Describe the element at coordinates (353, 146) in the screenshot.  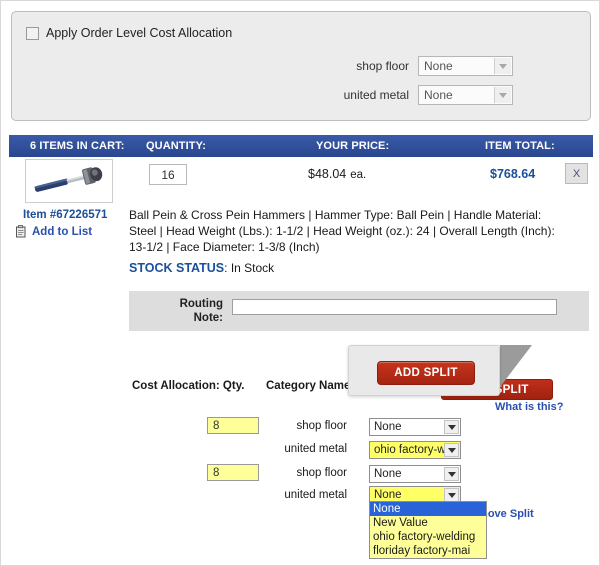
I see `cart-header-your-price: YOUR PRICE:` at that location.